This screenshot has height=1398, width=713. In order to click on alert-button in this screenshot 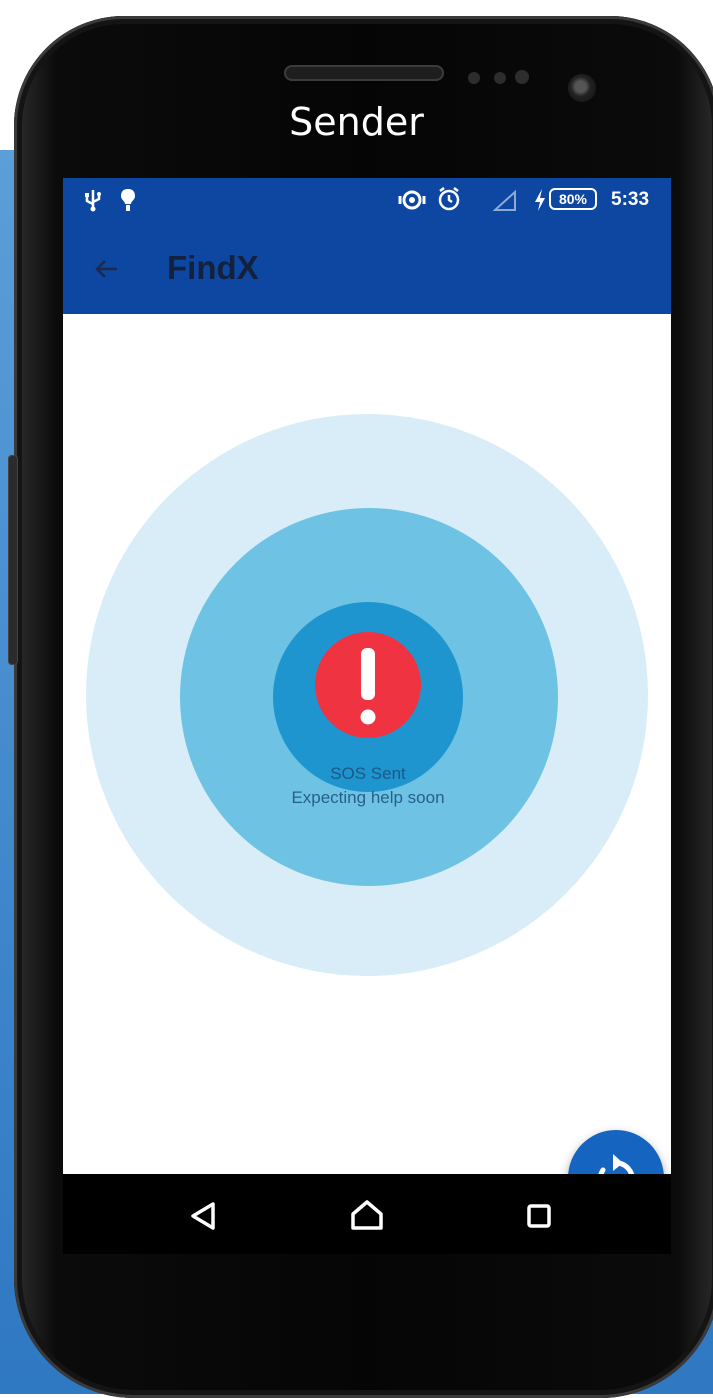, I will do `click(368, 685)`.